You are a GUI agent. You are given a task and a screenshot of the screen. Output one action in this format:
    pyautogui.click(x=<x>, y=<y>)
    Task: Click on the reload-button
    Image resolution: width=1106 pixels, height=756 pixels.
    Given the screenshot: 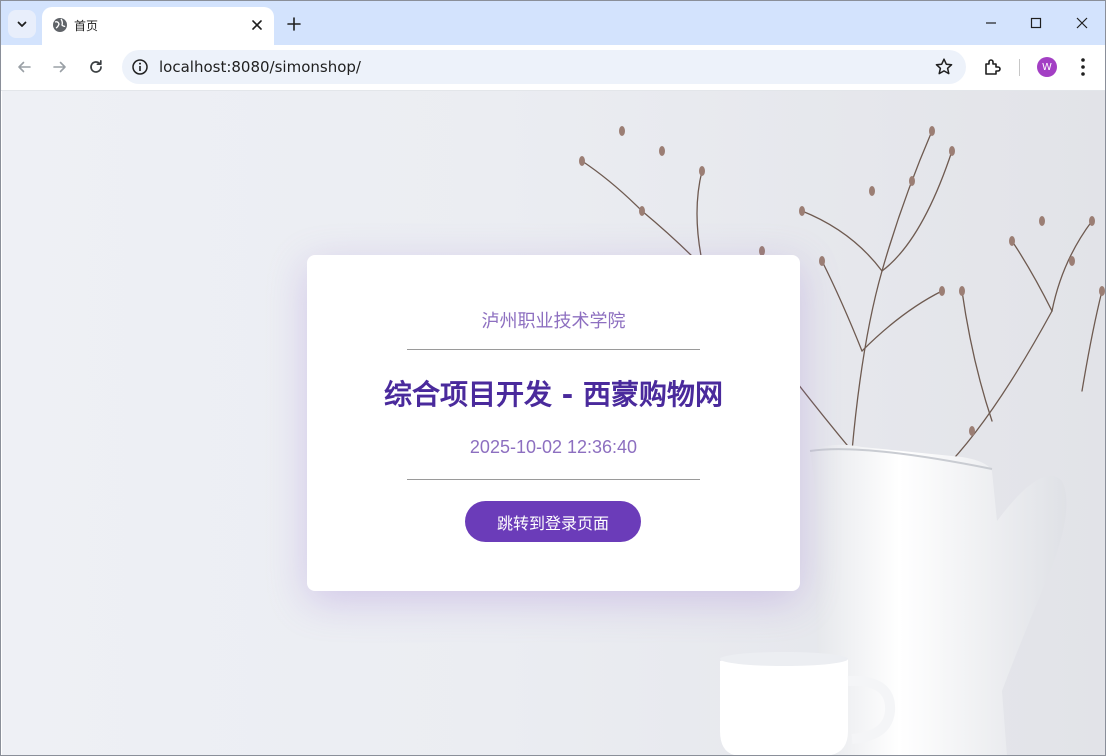 What is the action you would take?
    pyautogui.click(x=96, y=67)
    